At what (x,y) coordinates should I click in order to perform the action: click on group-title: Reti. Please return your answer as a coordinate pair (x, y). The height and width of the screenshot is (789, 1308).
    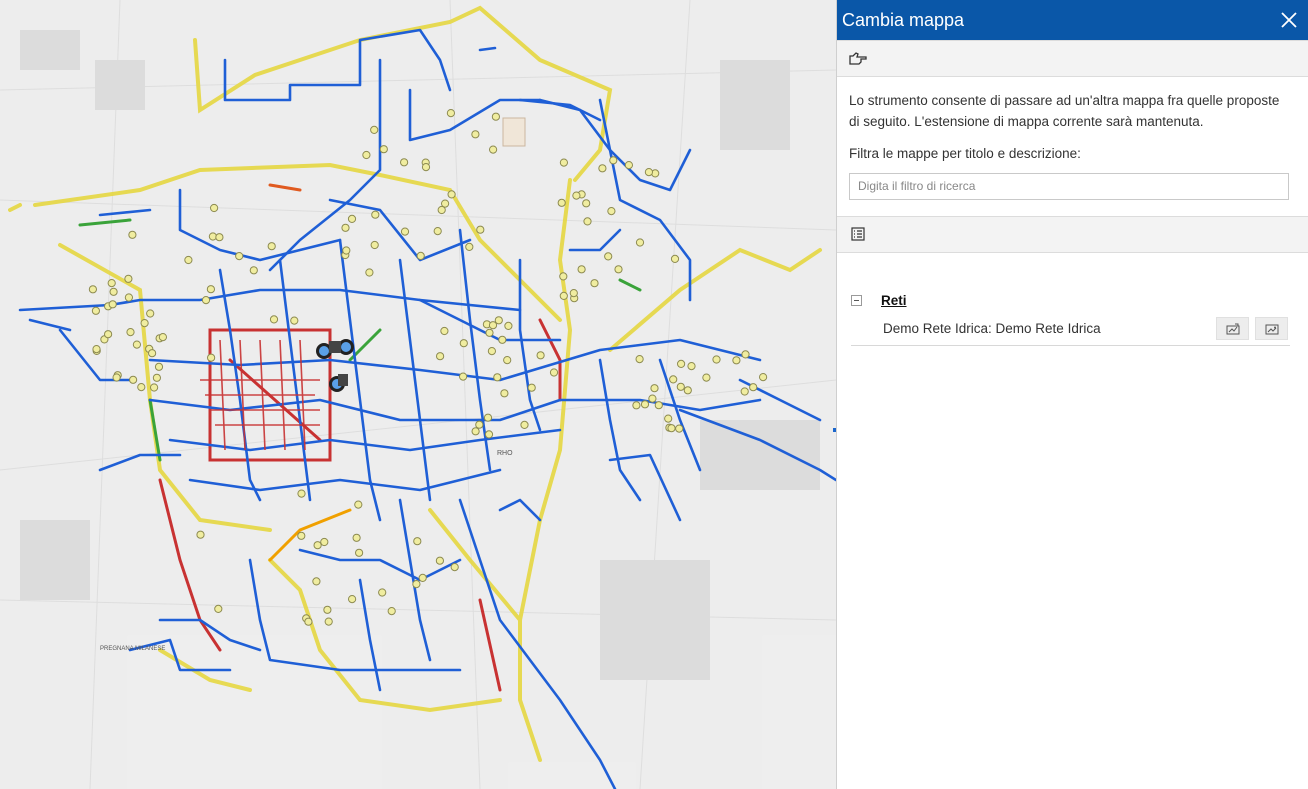
    Looking at the image, I should click on (894, 300).